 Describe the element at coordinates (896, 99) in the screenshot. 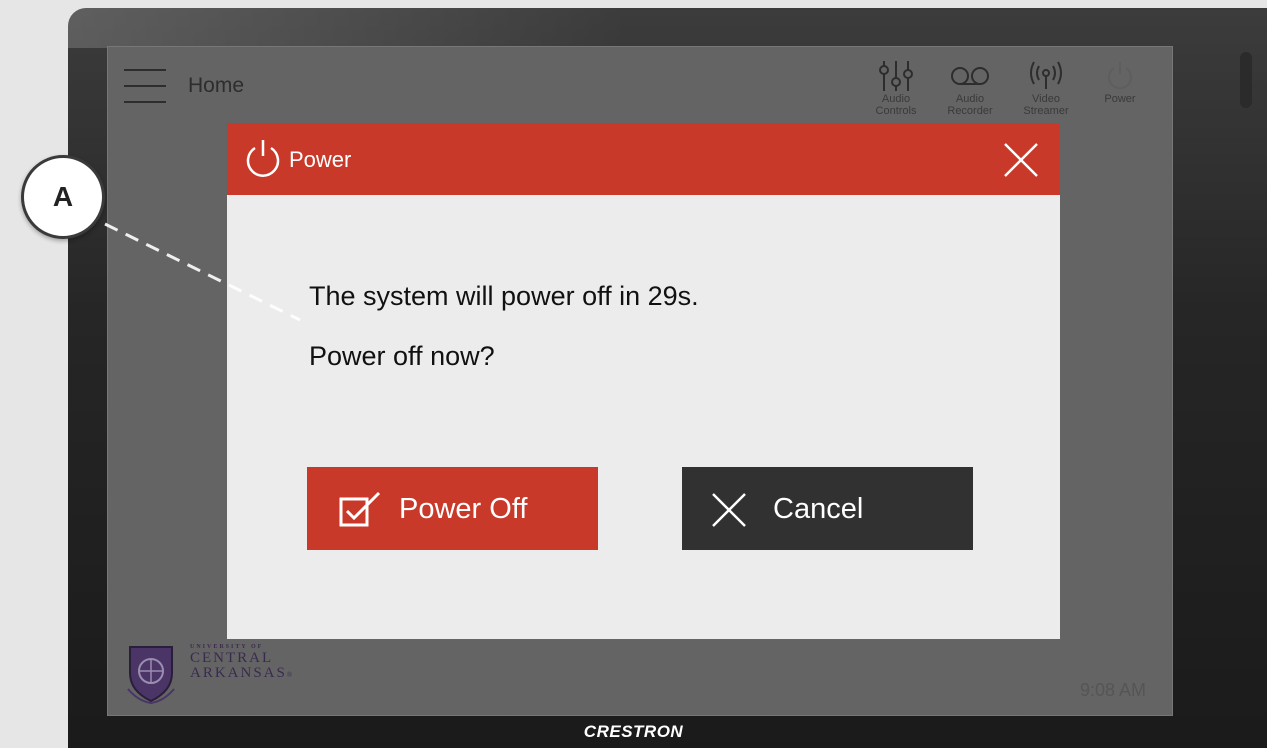

I see `audio-controls-label-1: Audio` at that location.